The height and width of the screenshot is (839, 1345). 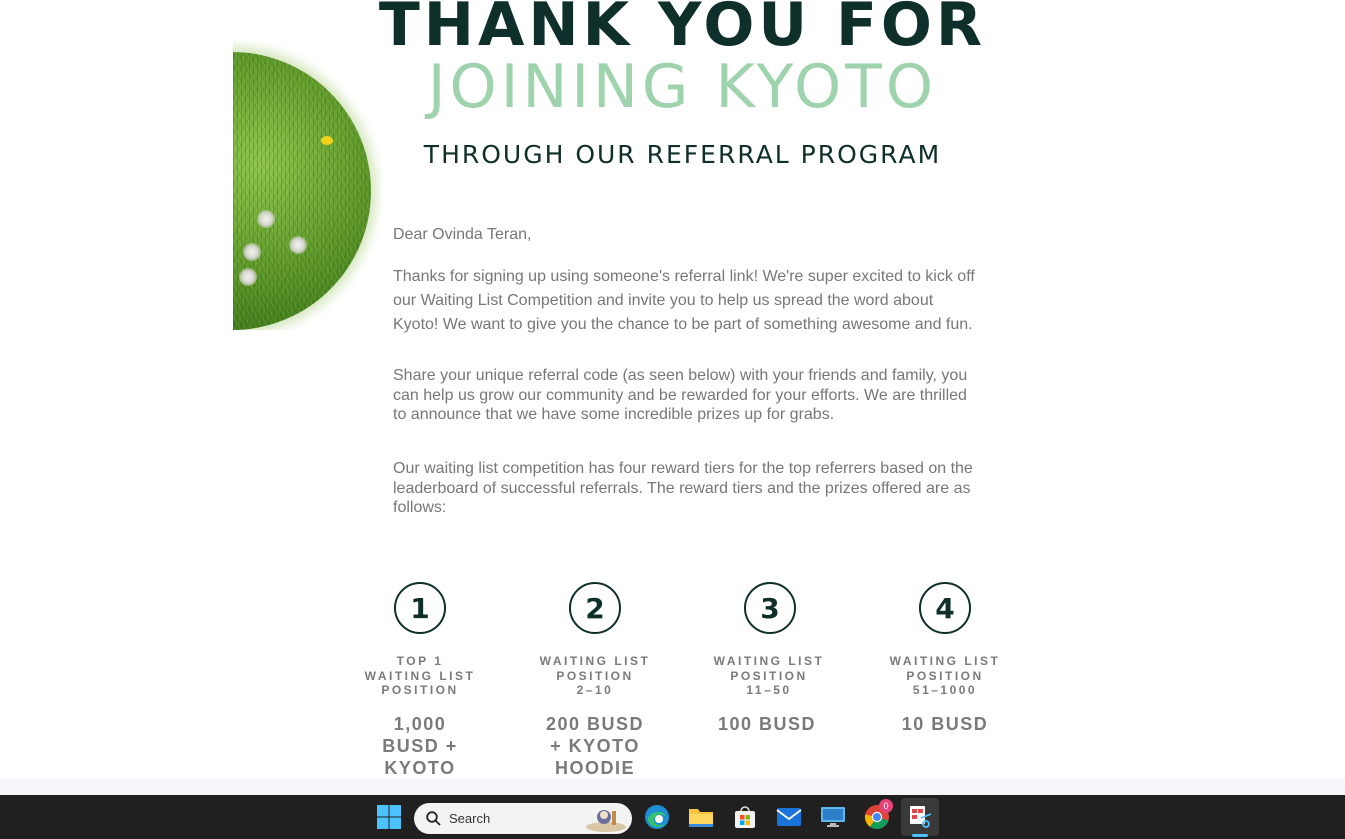 I want to click on greeting-text: Dear Ovinda Teran,, so click(x=462, y=234).